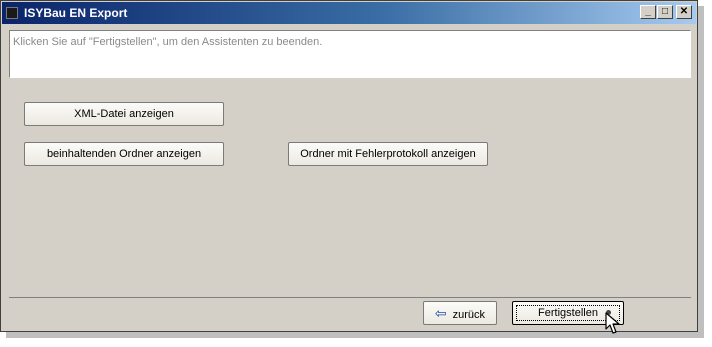 The image size is (712, 347). I want to click on arrow-left-icon: ⇦, so click(440, 313).